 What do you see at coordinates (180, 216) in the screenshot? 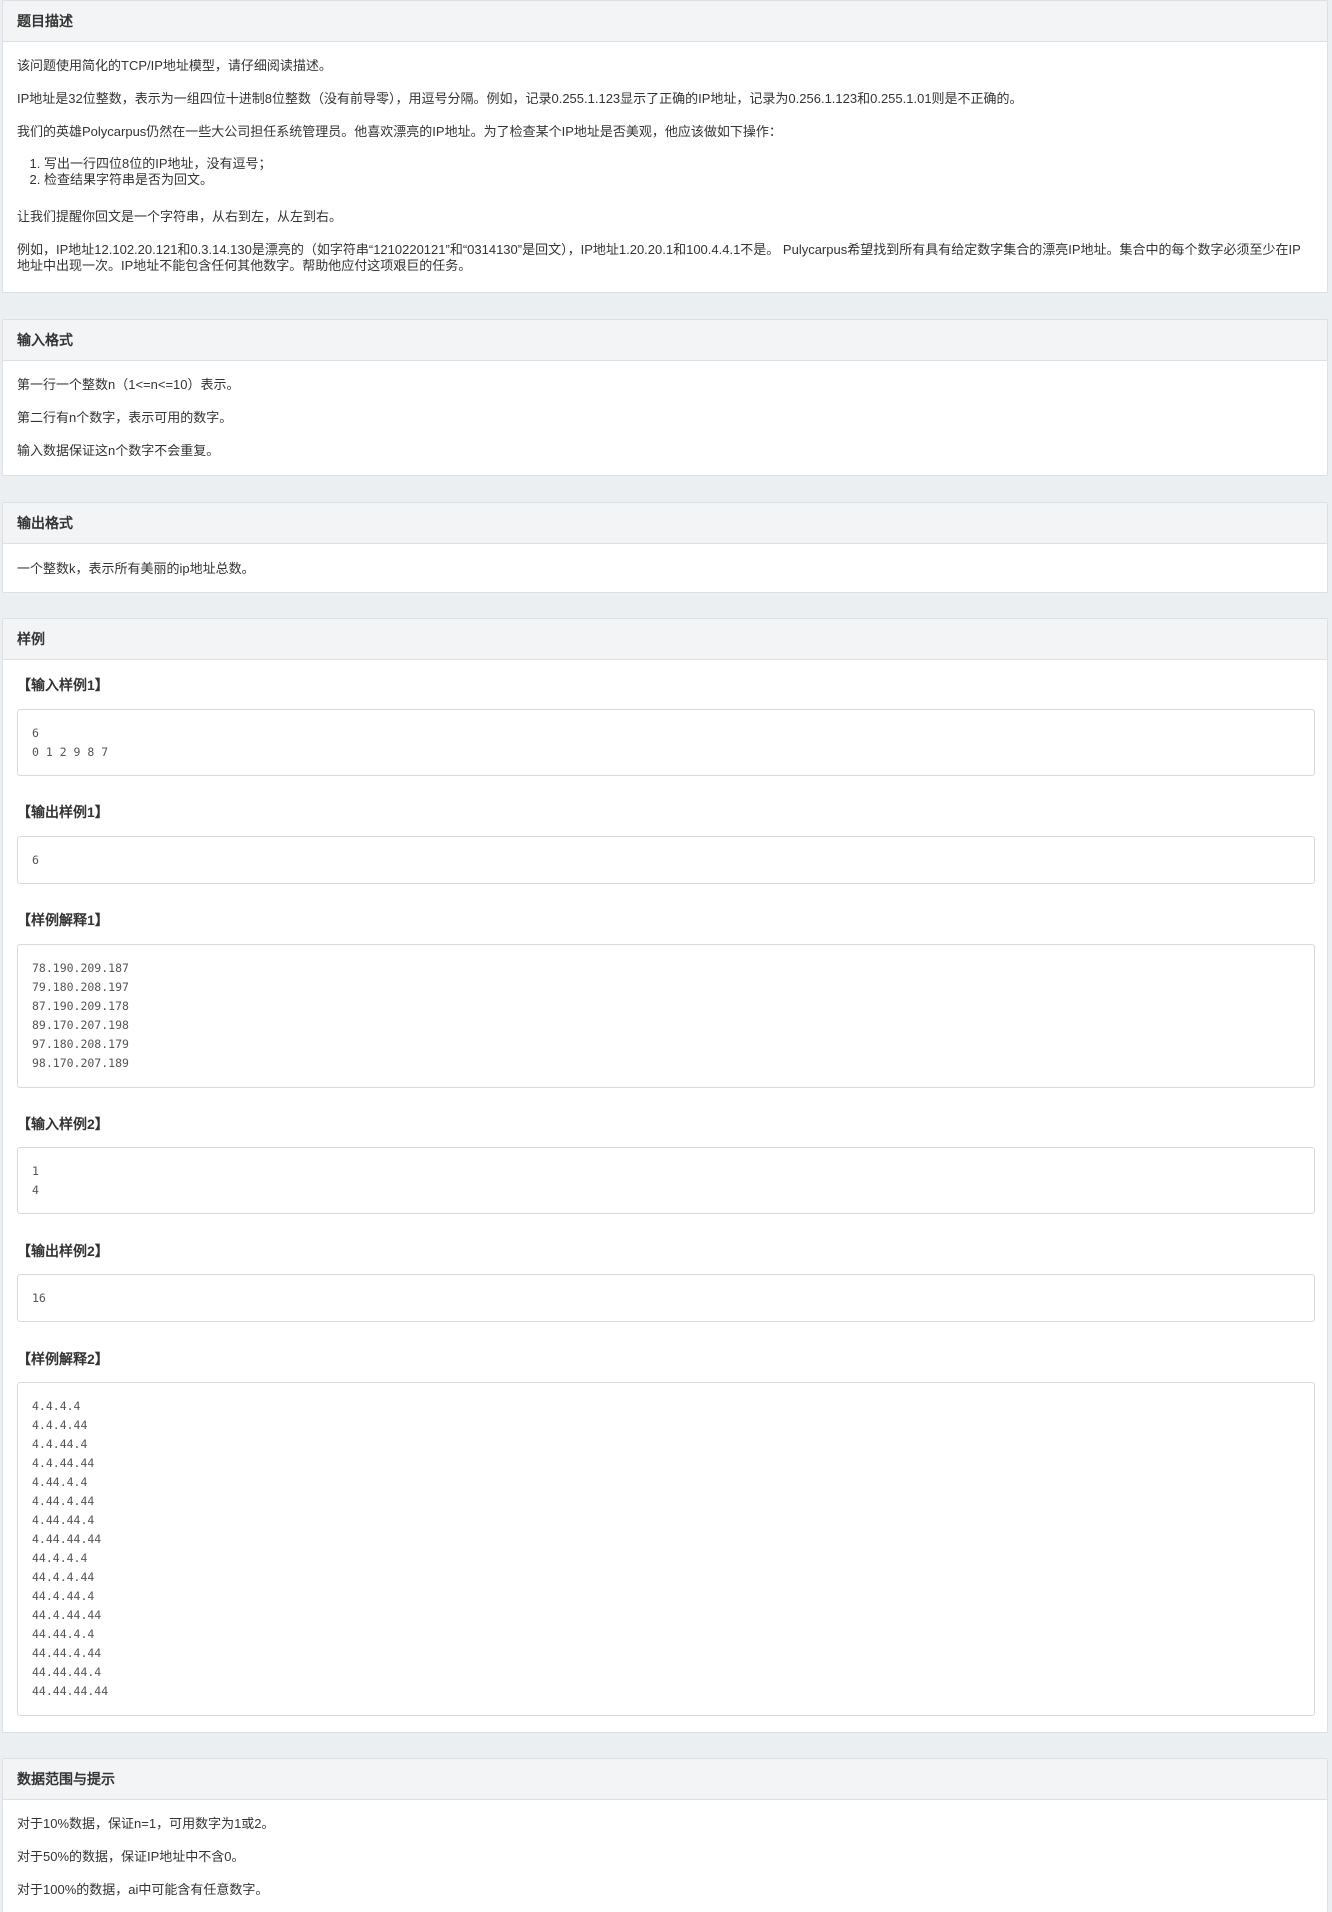
I see `description-paragraph-4: 让我们提醒你回文是一个字符串，从右到左，从左到右。` at bounding box center [180, 216].